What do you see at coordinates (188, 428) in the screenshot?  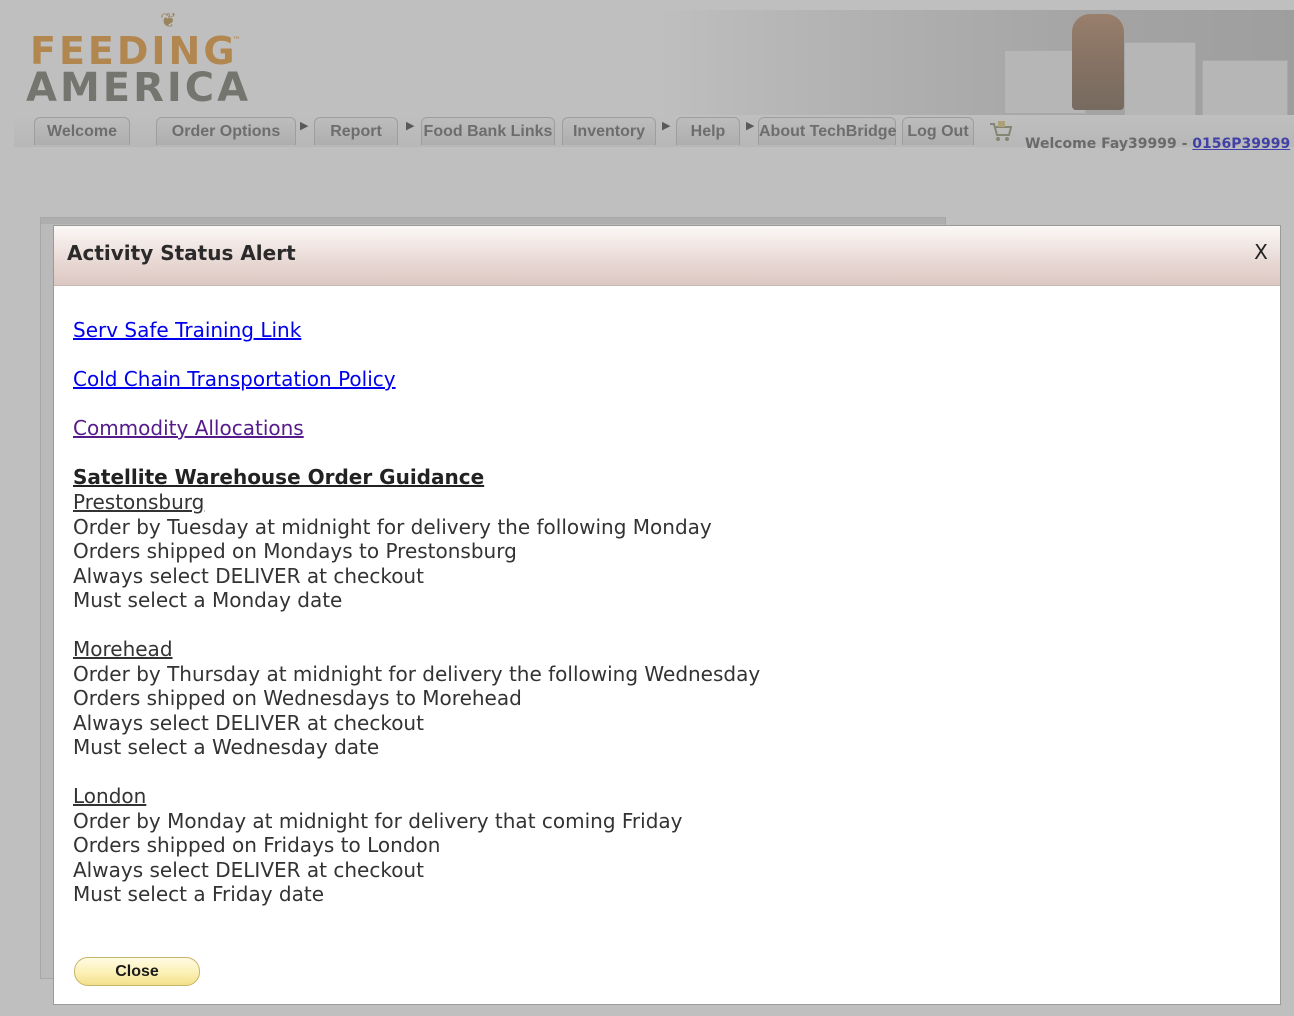 I see `commodity-allocations-link: Commodity Allocations` at bounding box center [188, 428].